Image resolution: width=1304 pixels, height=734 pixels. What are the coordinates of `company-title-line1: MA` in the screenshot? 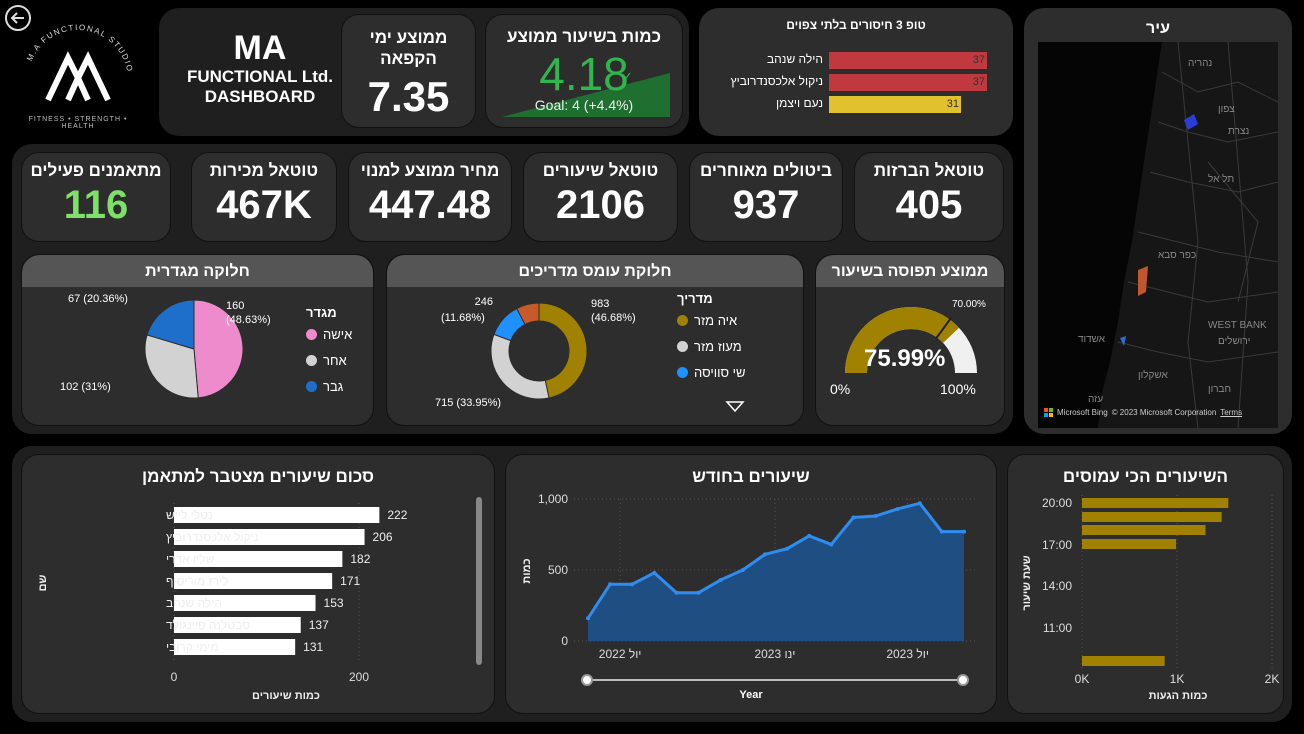 It's located at (260, 48).